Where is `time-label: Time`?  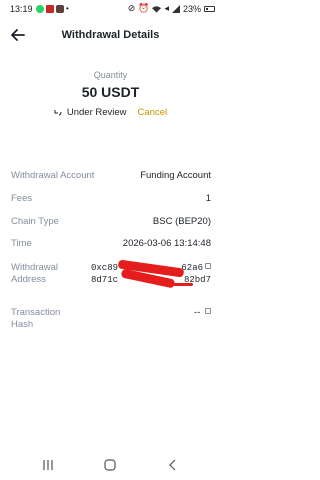 time-label: Time is located at coordinates (21, 243).